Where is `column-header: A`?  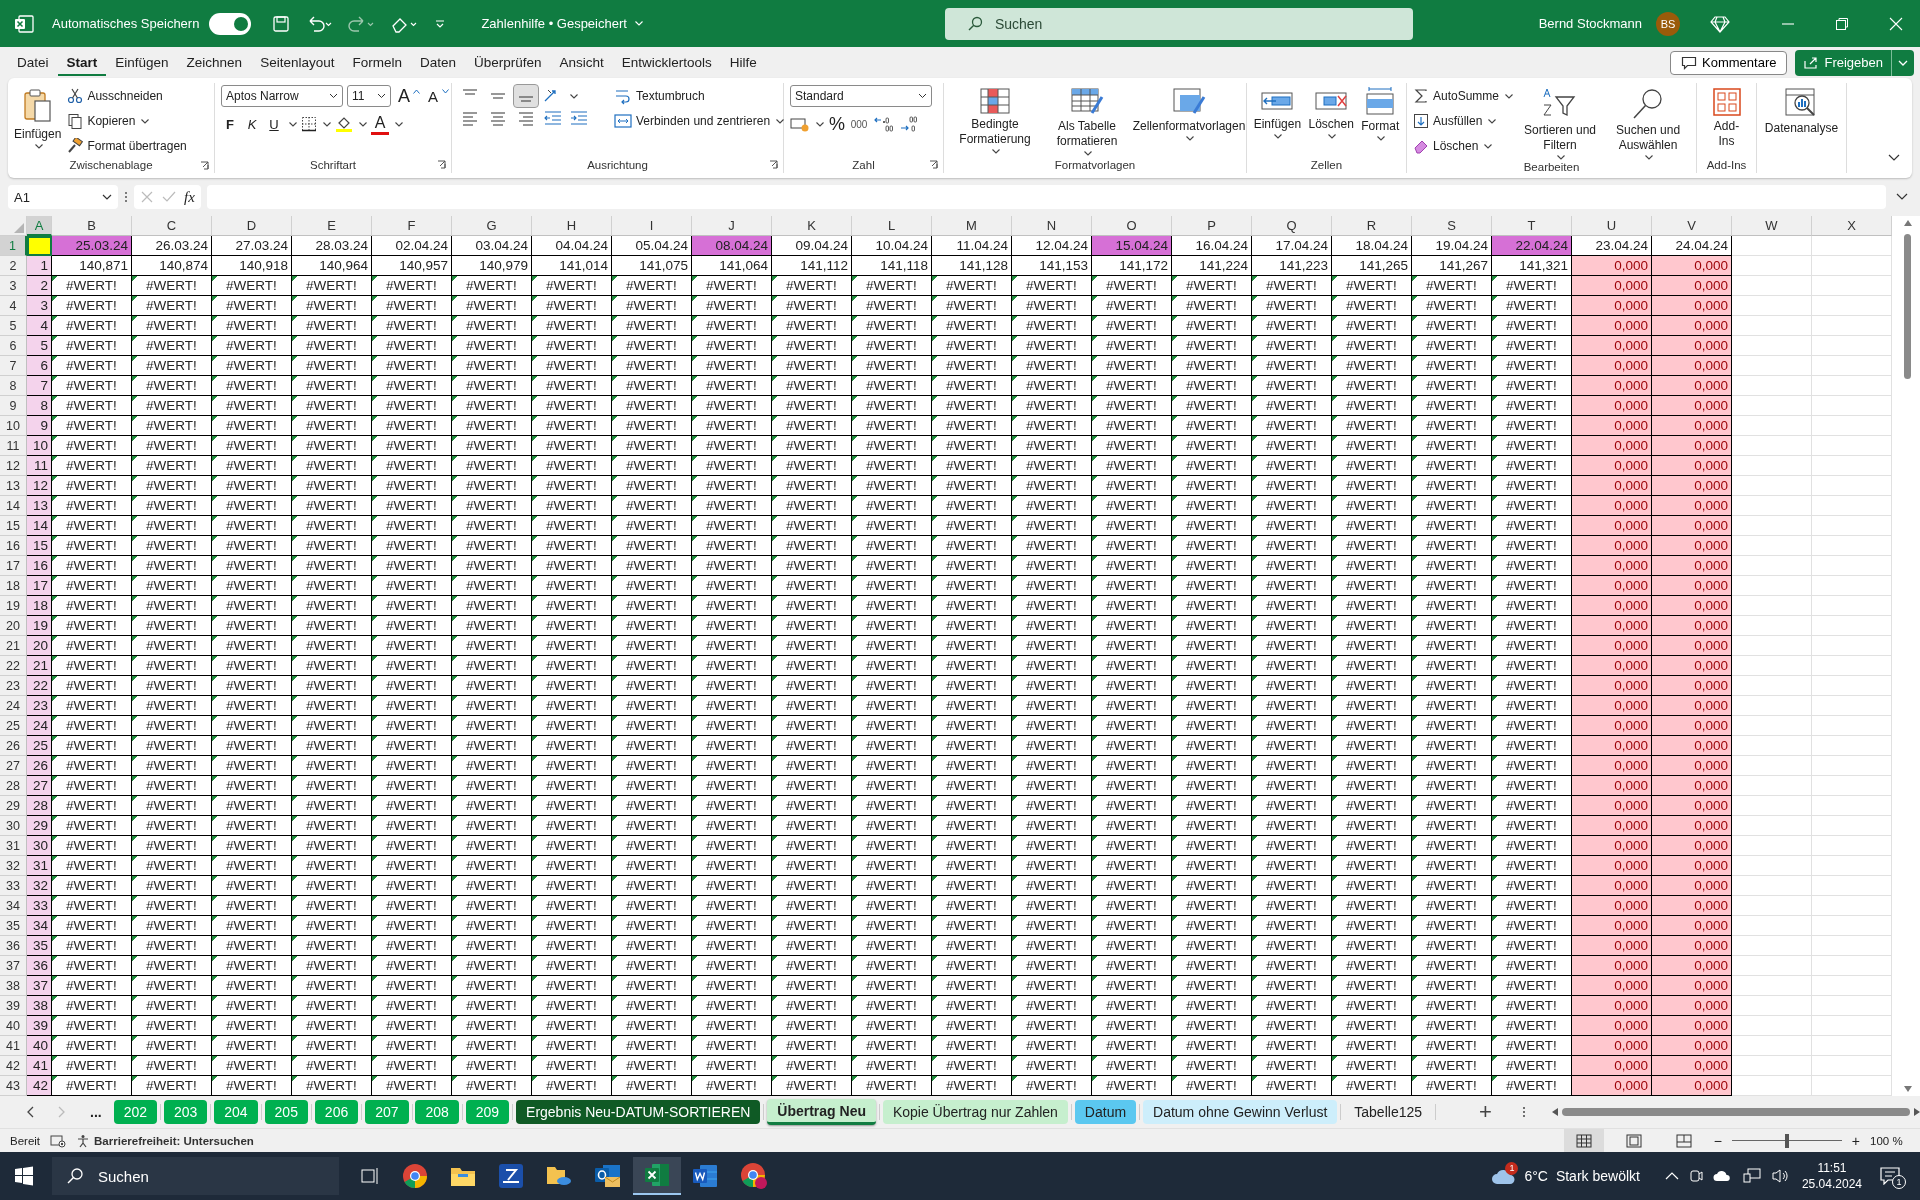
column-header: A is located at coordinates (39, 226).